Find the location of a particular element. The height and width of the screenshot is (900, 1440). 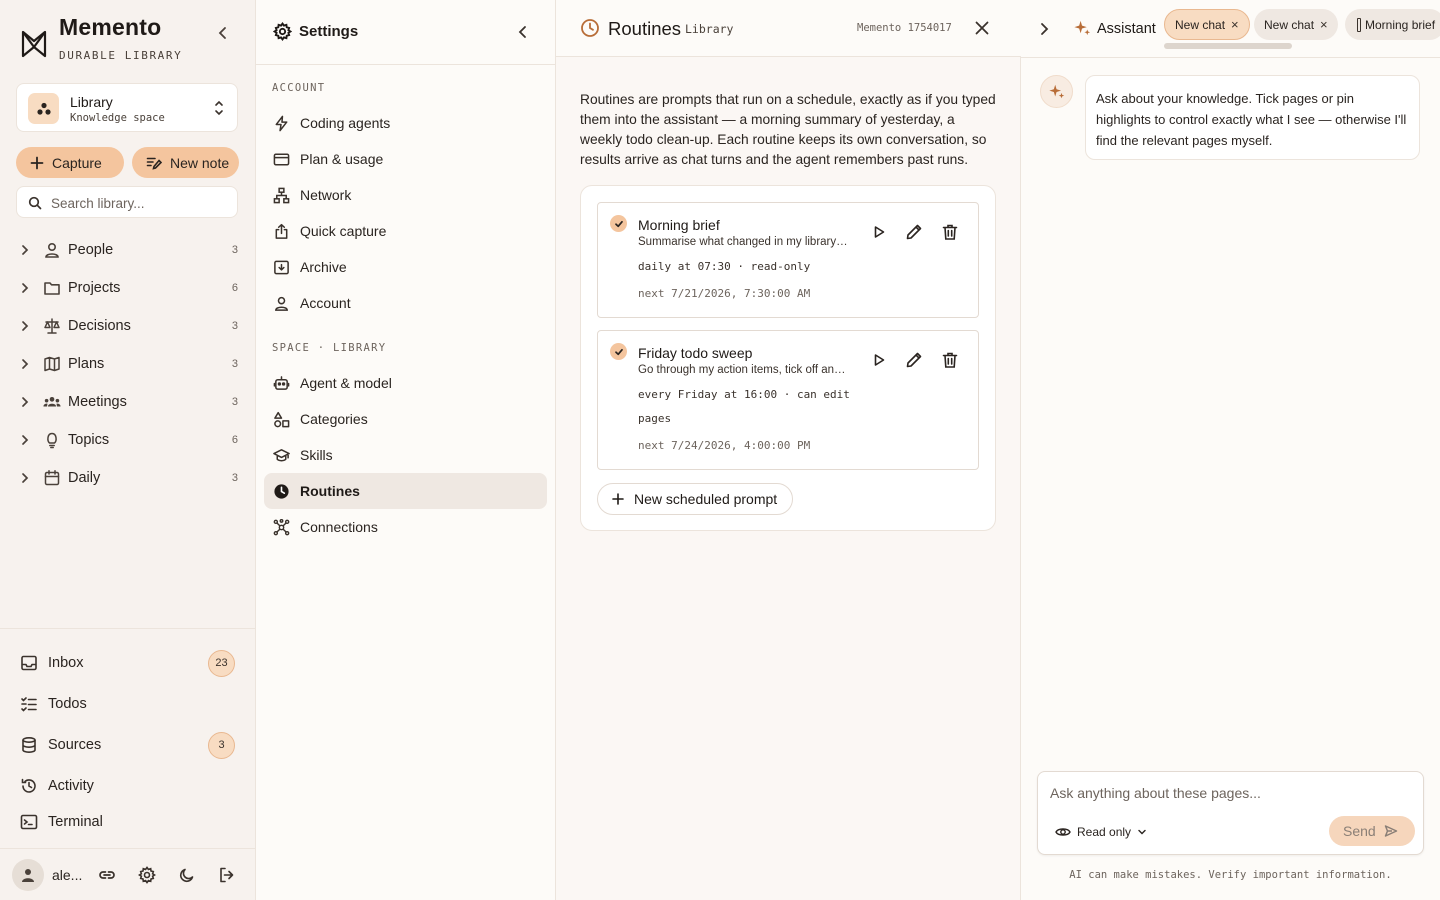

settings-item-connections: Connections is located at coordinates (405, 527).